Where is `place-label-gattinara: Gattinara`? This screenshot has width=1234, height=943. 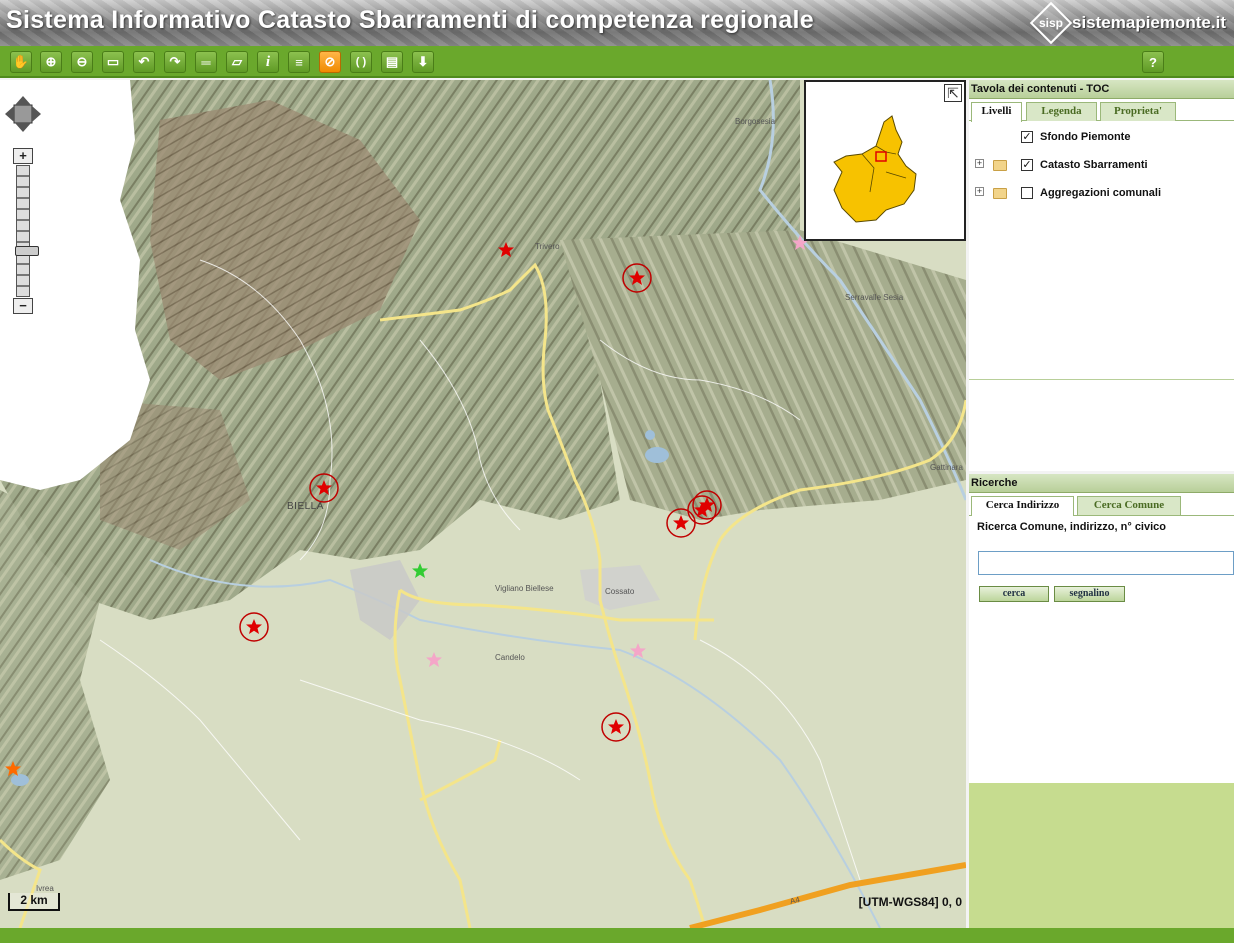 place-label-gattinara: Gattinara is located at coordinates (946, 467).